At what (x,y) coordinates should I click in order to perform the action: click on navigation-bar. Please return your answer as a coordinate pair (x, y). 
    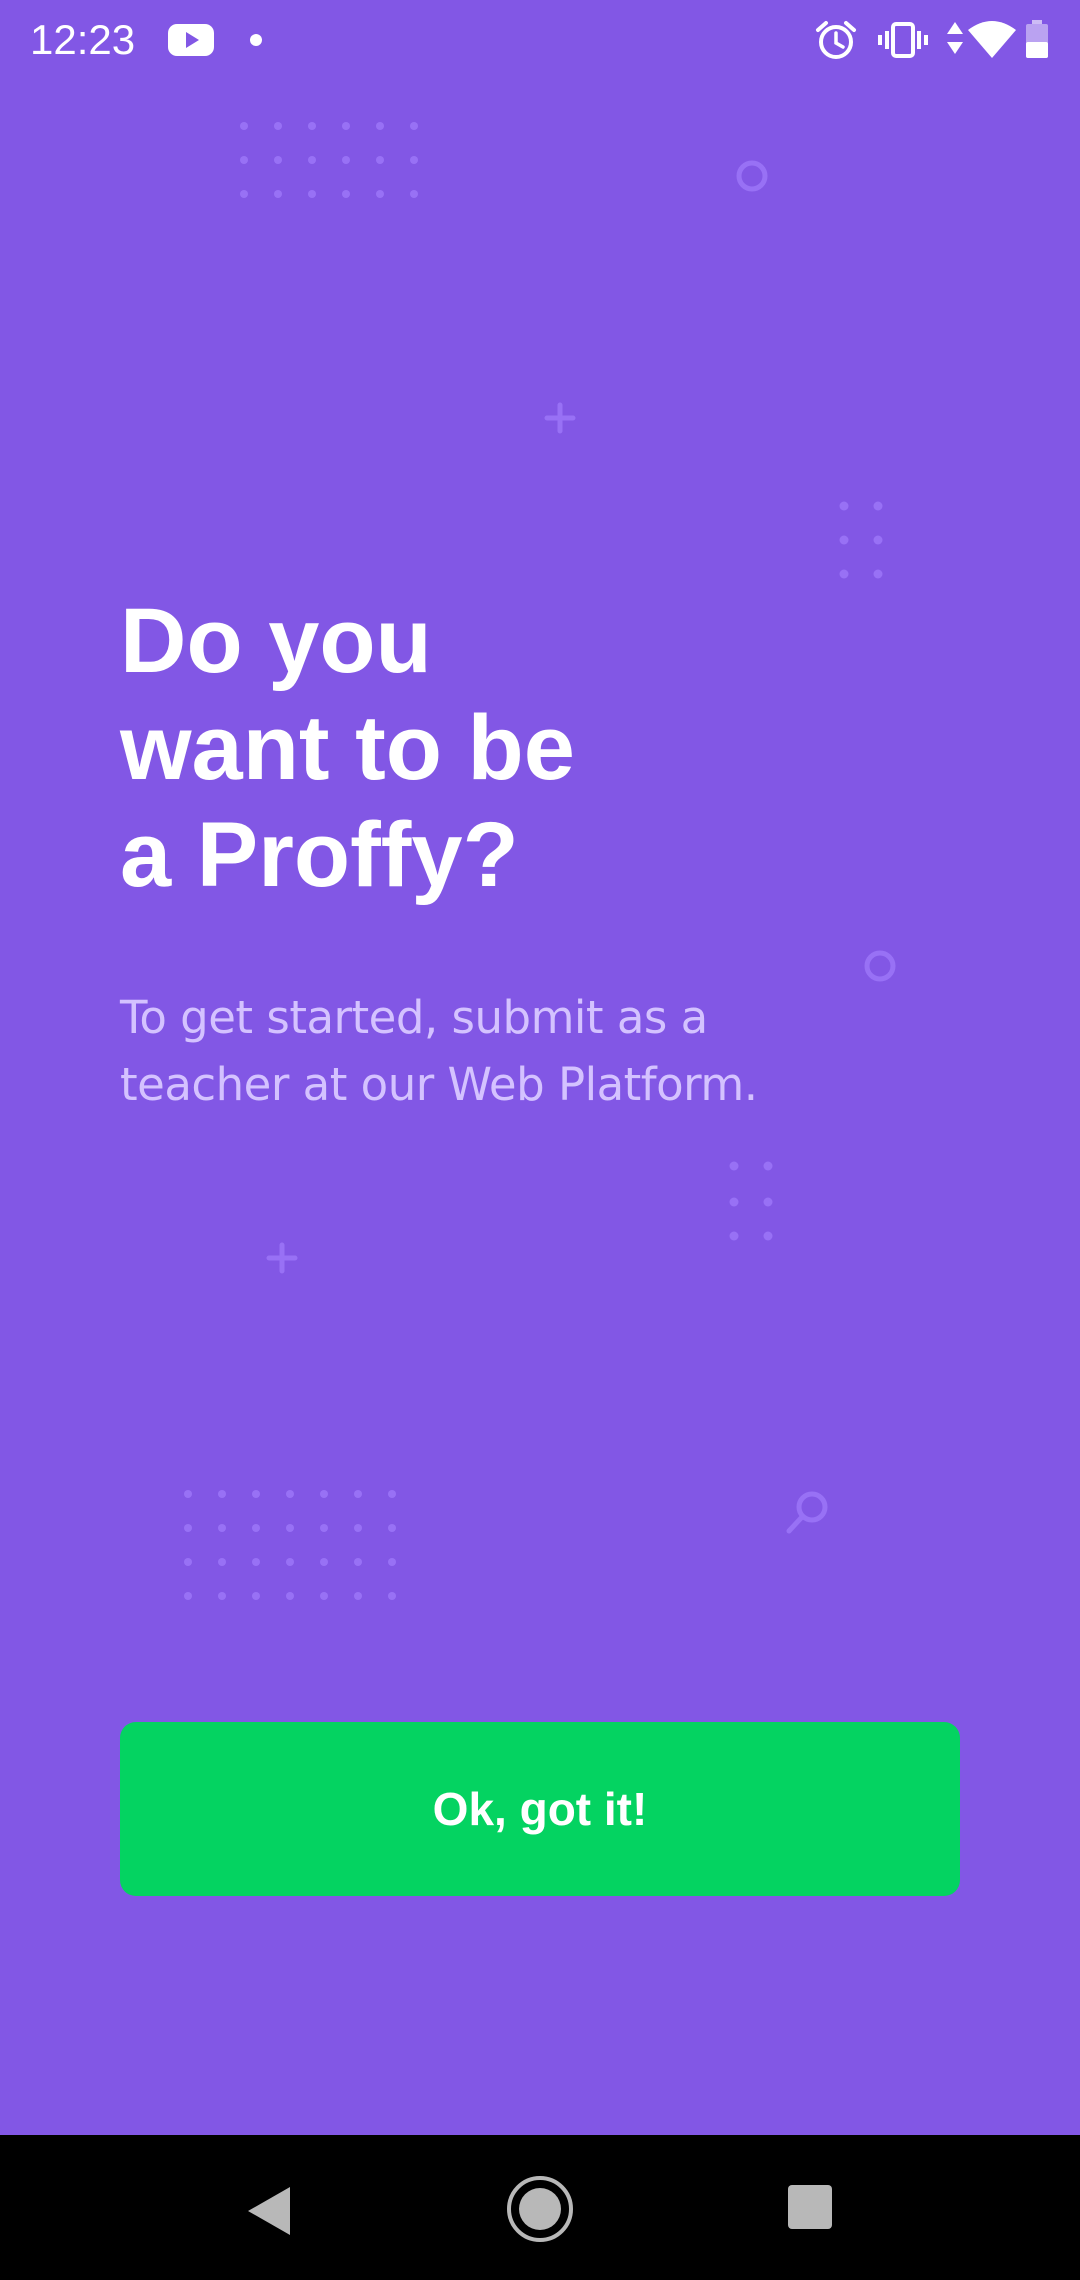
    Looking at the image, I should click on (540, 2207).